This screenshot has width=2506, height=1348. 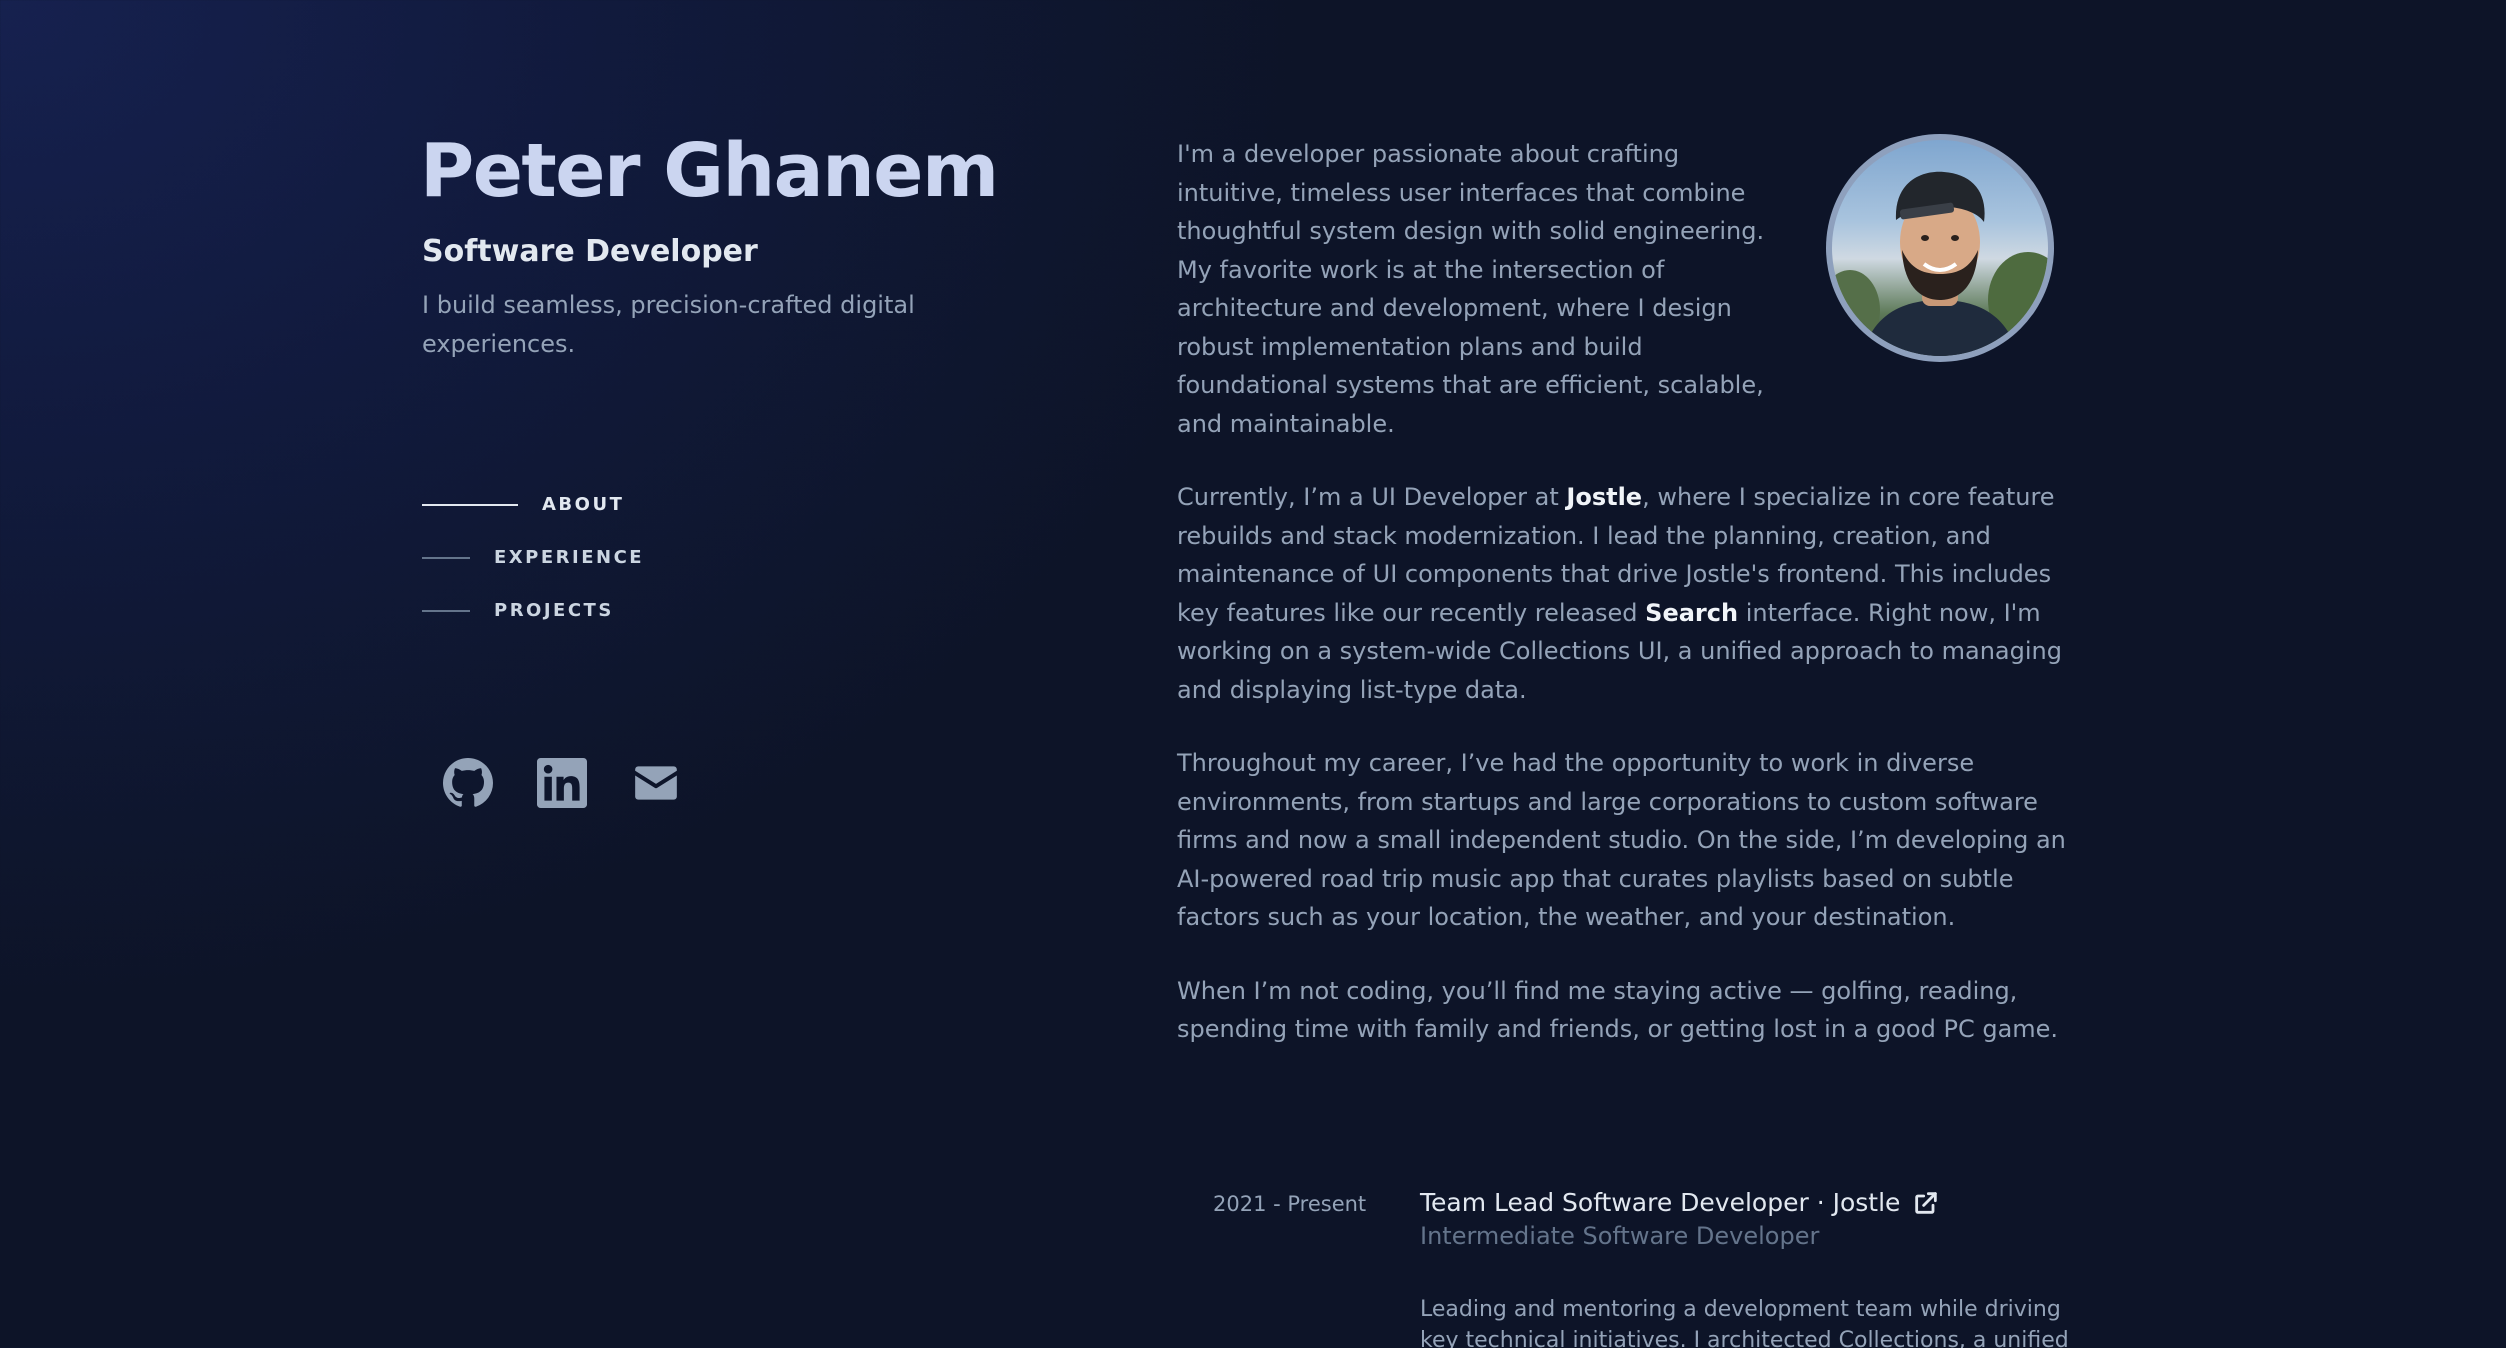 What do you see at coordinates (1620, 1236) in the screenshot?
I see `experience-subtitle: Intermediate Software Developer` at bounding box center [1620, 1236].